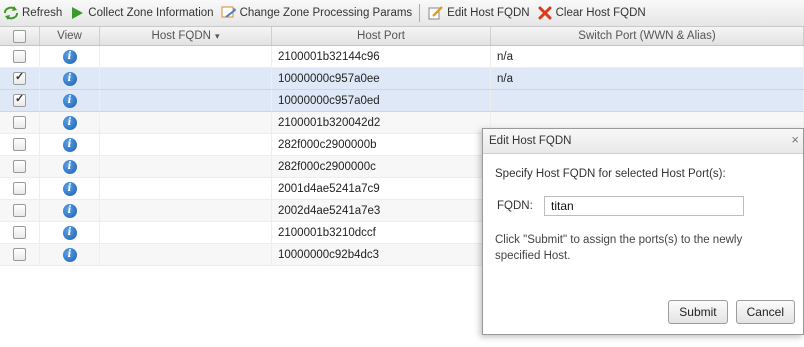  Describe the element at coordinates (77, 13) in the screenshot. I see `play-icon` at that location.